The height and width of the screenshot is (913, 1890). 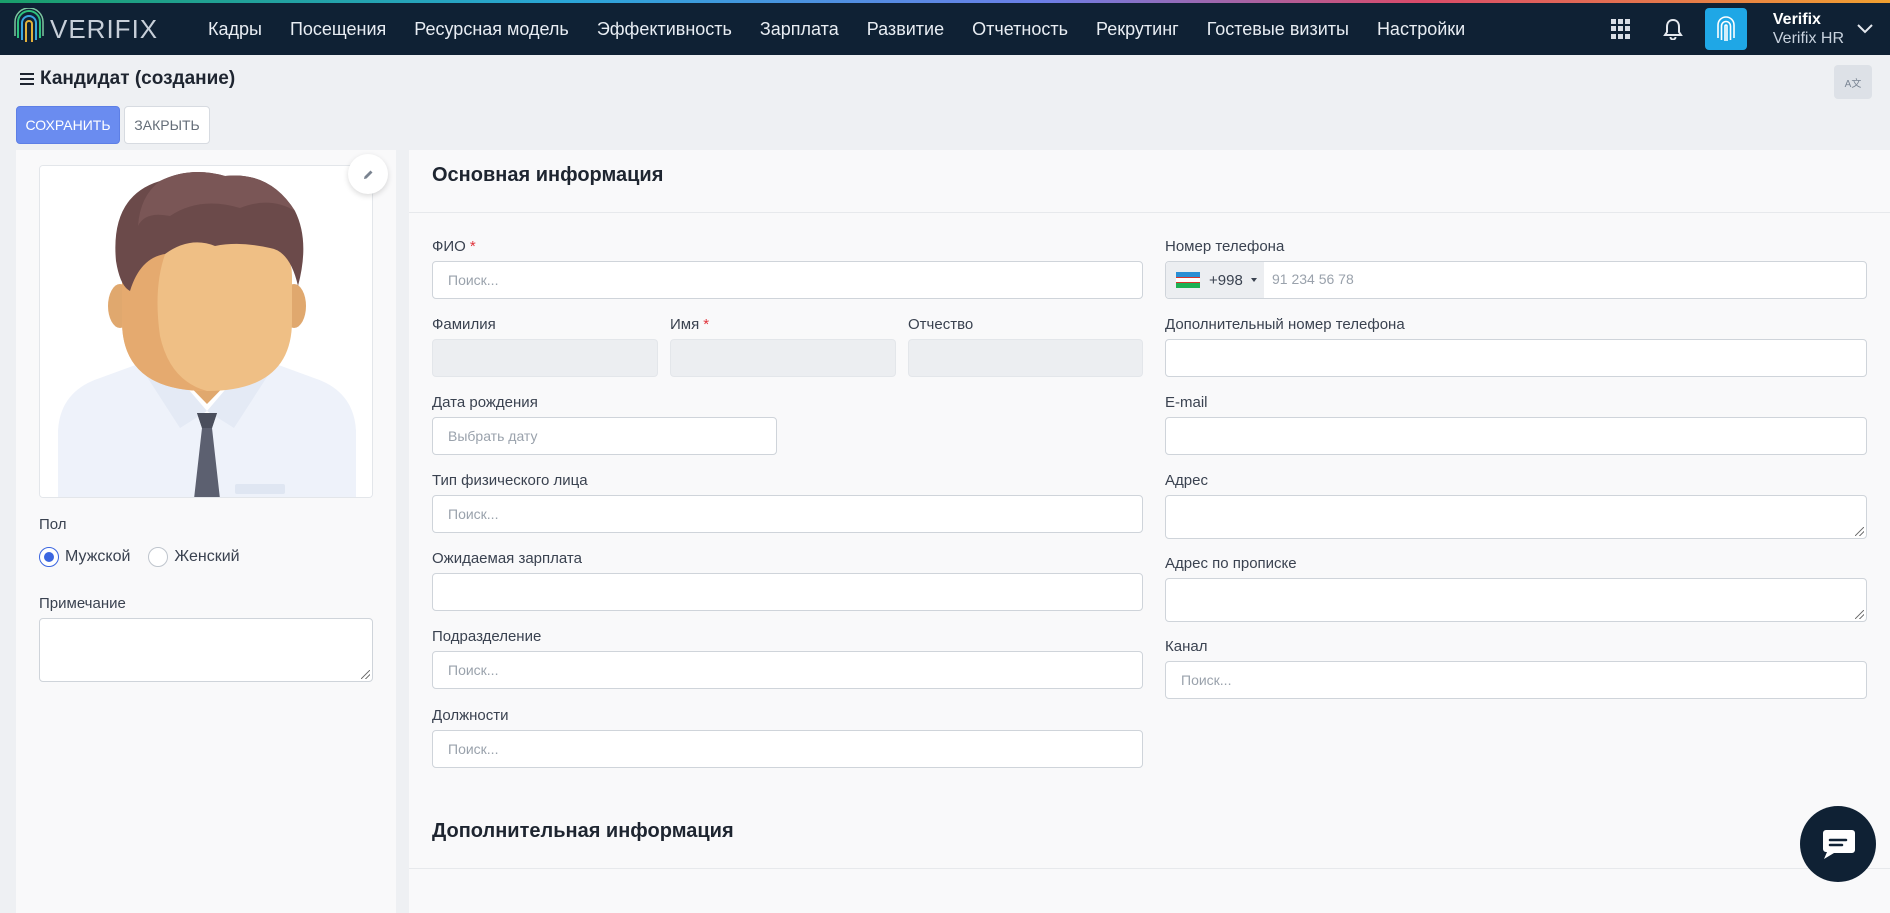 What do you see at coordinates (1186, 646) in the screenshot?
I see `channel-label: Канал` at bounding box center [1186, 646].